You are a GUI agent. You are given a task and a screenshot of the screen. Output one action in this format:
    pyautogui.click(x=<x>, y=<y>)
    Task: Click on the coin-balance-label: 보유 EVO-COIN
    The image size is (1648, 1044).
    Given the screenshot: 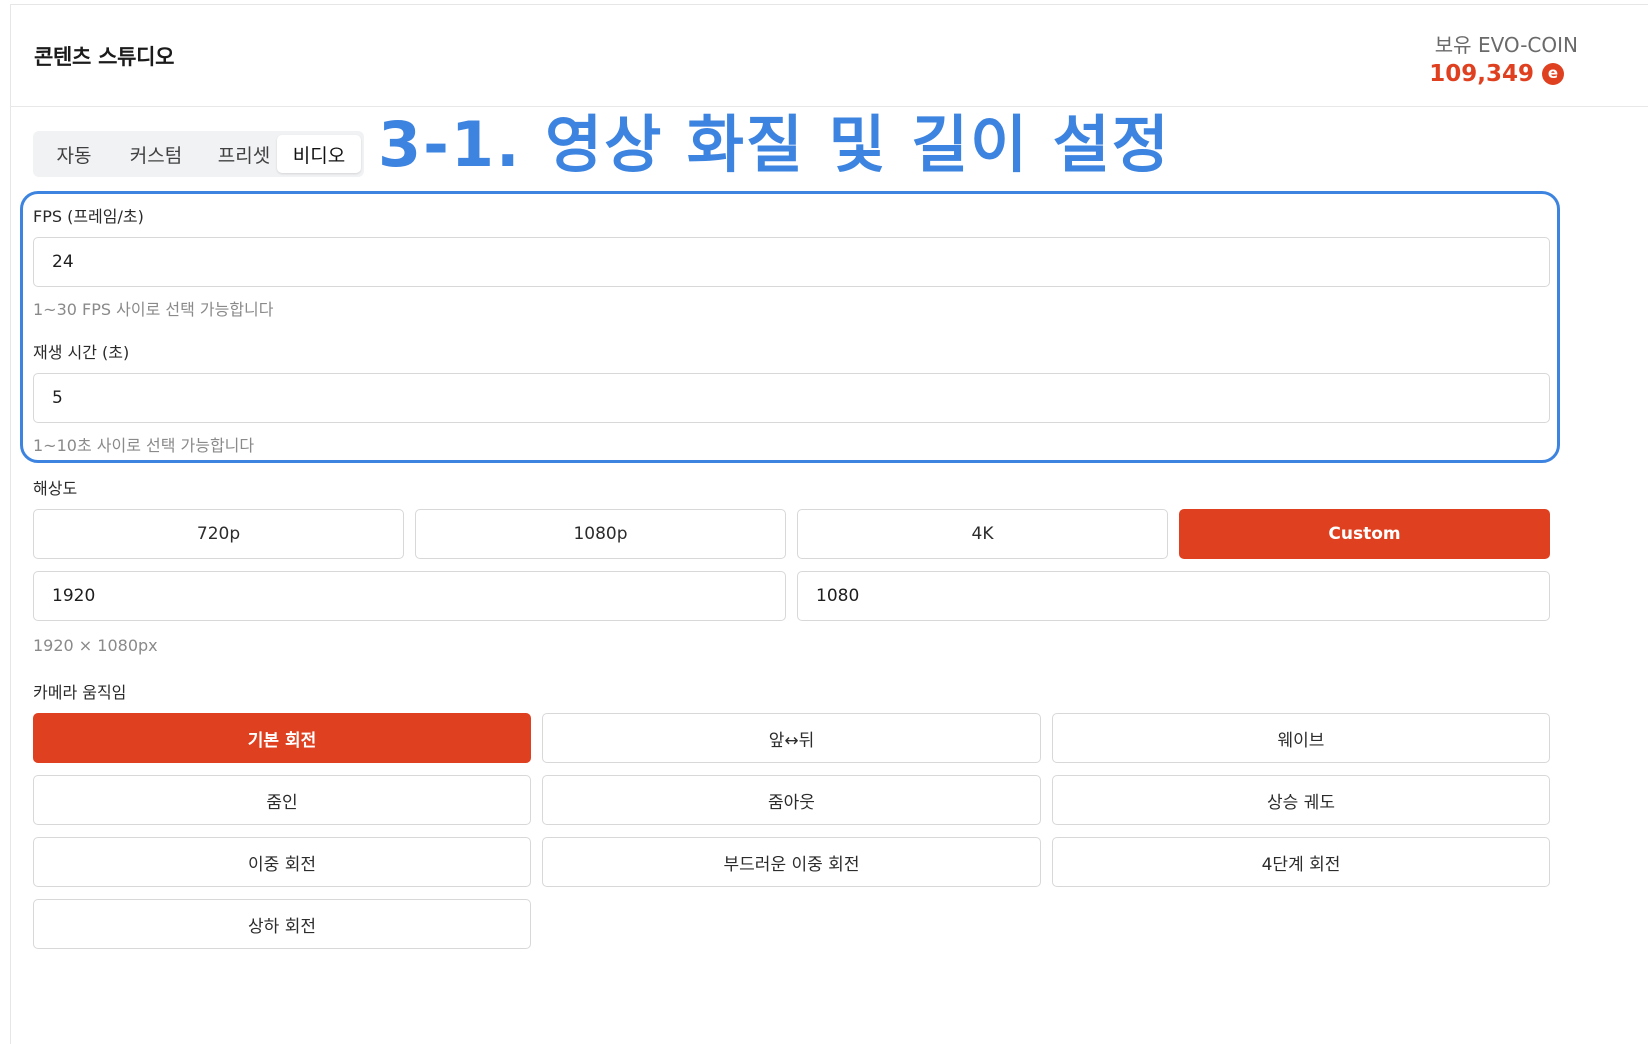 What is the action you would take?
    pyautogui.click(x=1506, y=45)
    